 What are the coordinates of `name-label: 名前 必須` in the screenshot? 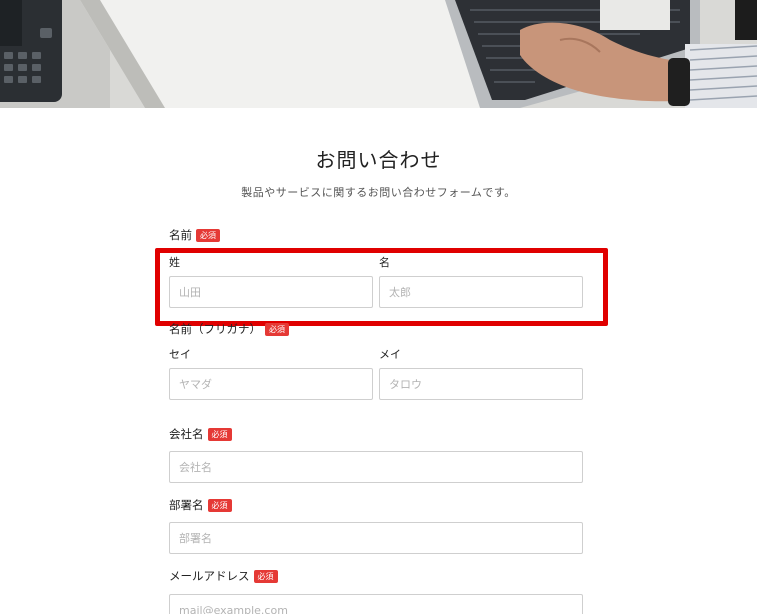 It's located at (194, 235).